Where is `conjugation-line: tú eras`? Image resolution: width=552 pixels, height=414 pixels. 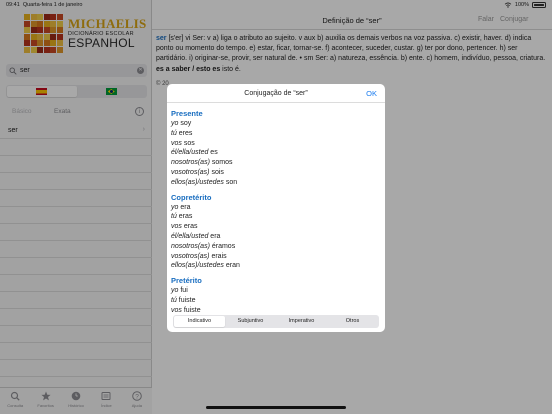 conjugation-line: tú eras is located at coordinates (278, 217).